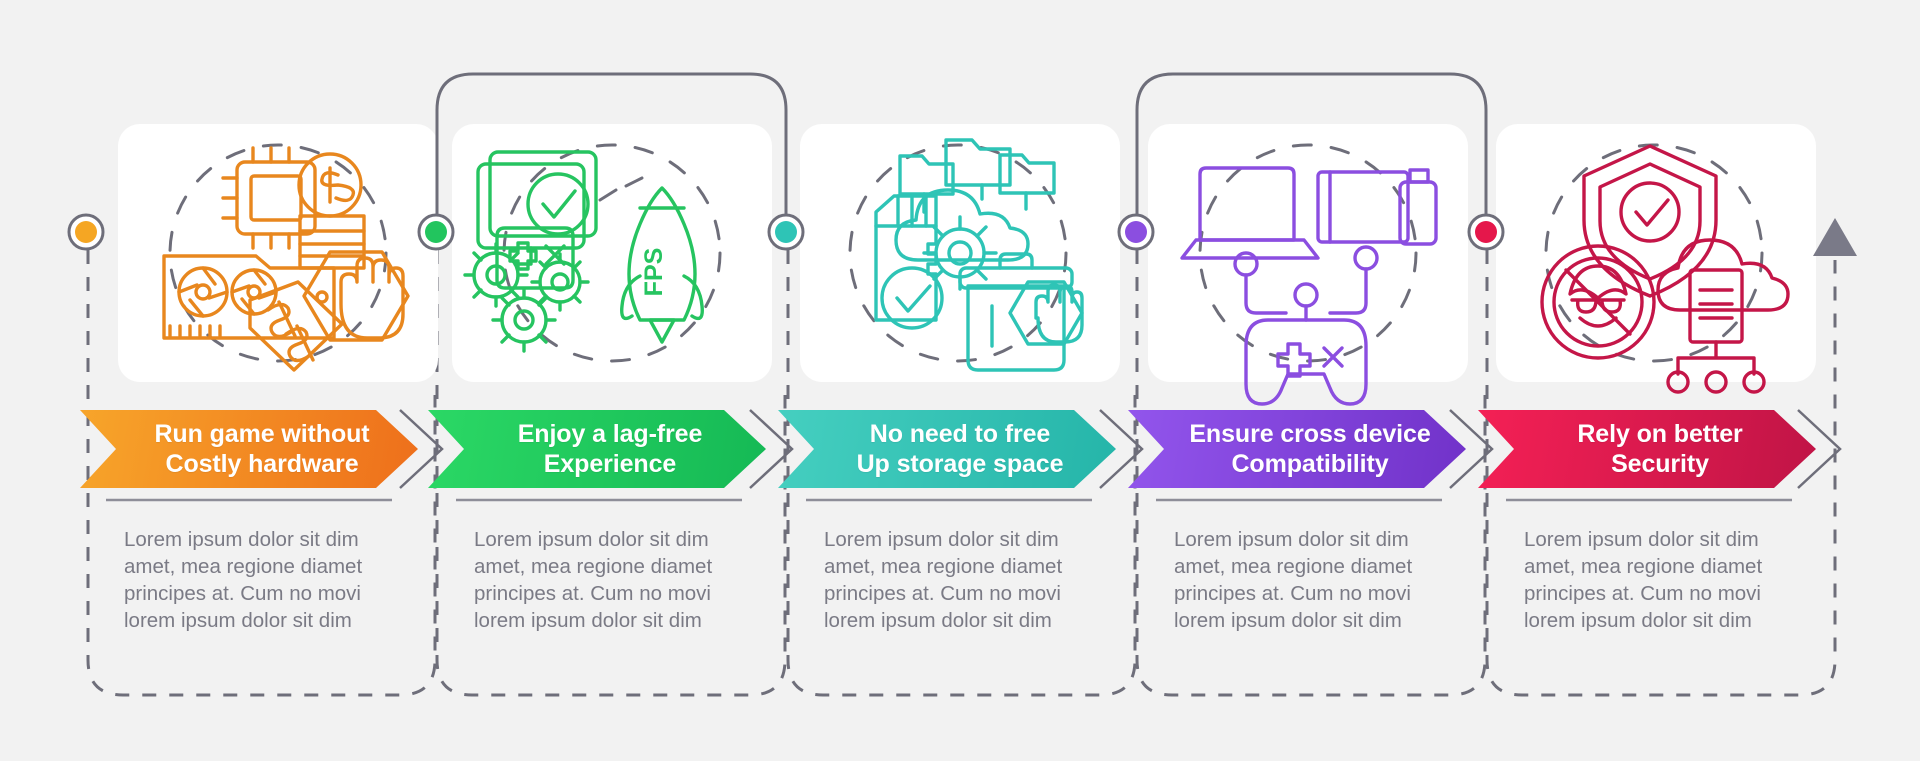 Image resolution: width=1920 pixels, height=761 pixels. Describe the element at coordinates (962, 234) in the screenshot. I see `node-dots-layer` at that location.